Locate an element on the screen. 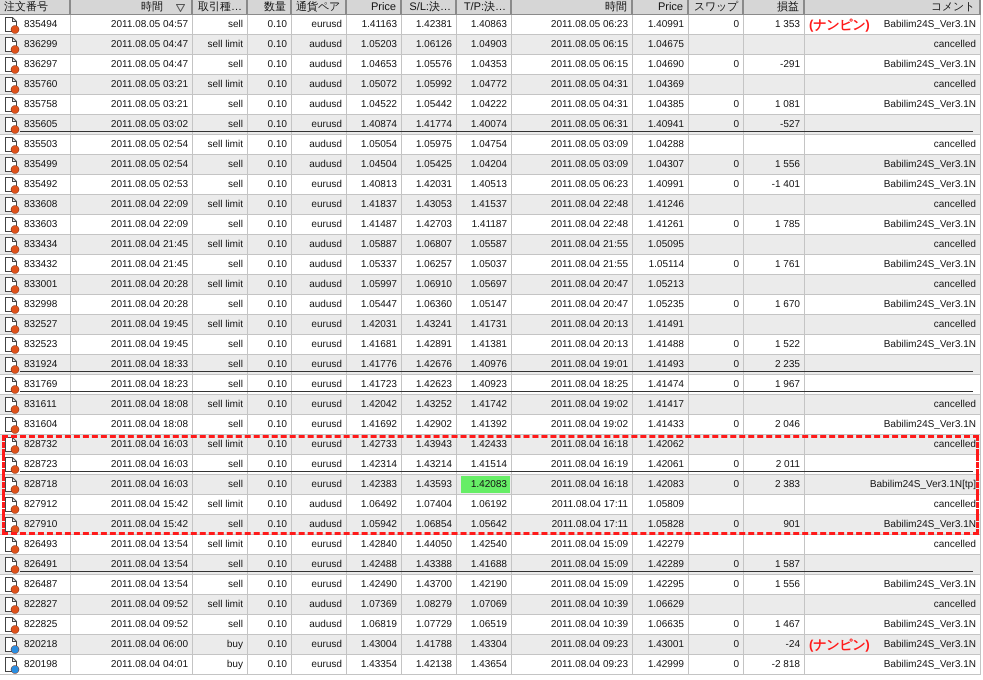 Image resolution: width=983 pixels, height=680 pixels. table-cell-text: 1.04385 is located at coordinates (666, 105).